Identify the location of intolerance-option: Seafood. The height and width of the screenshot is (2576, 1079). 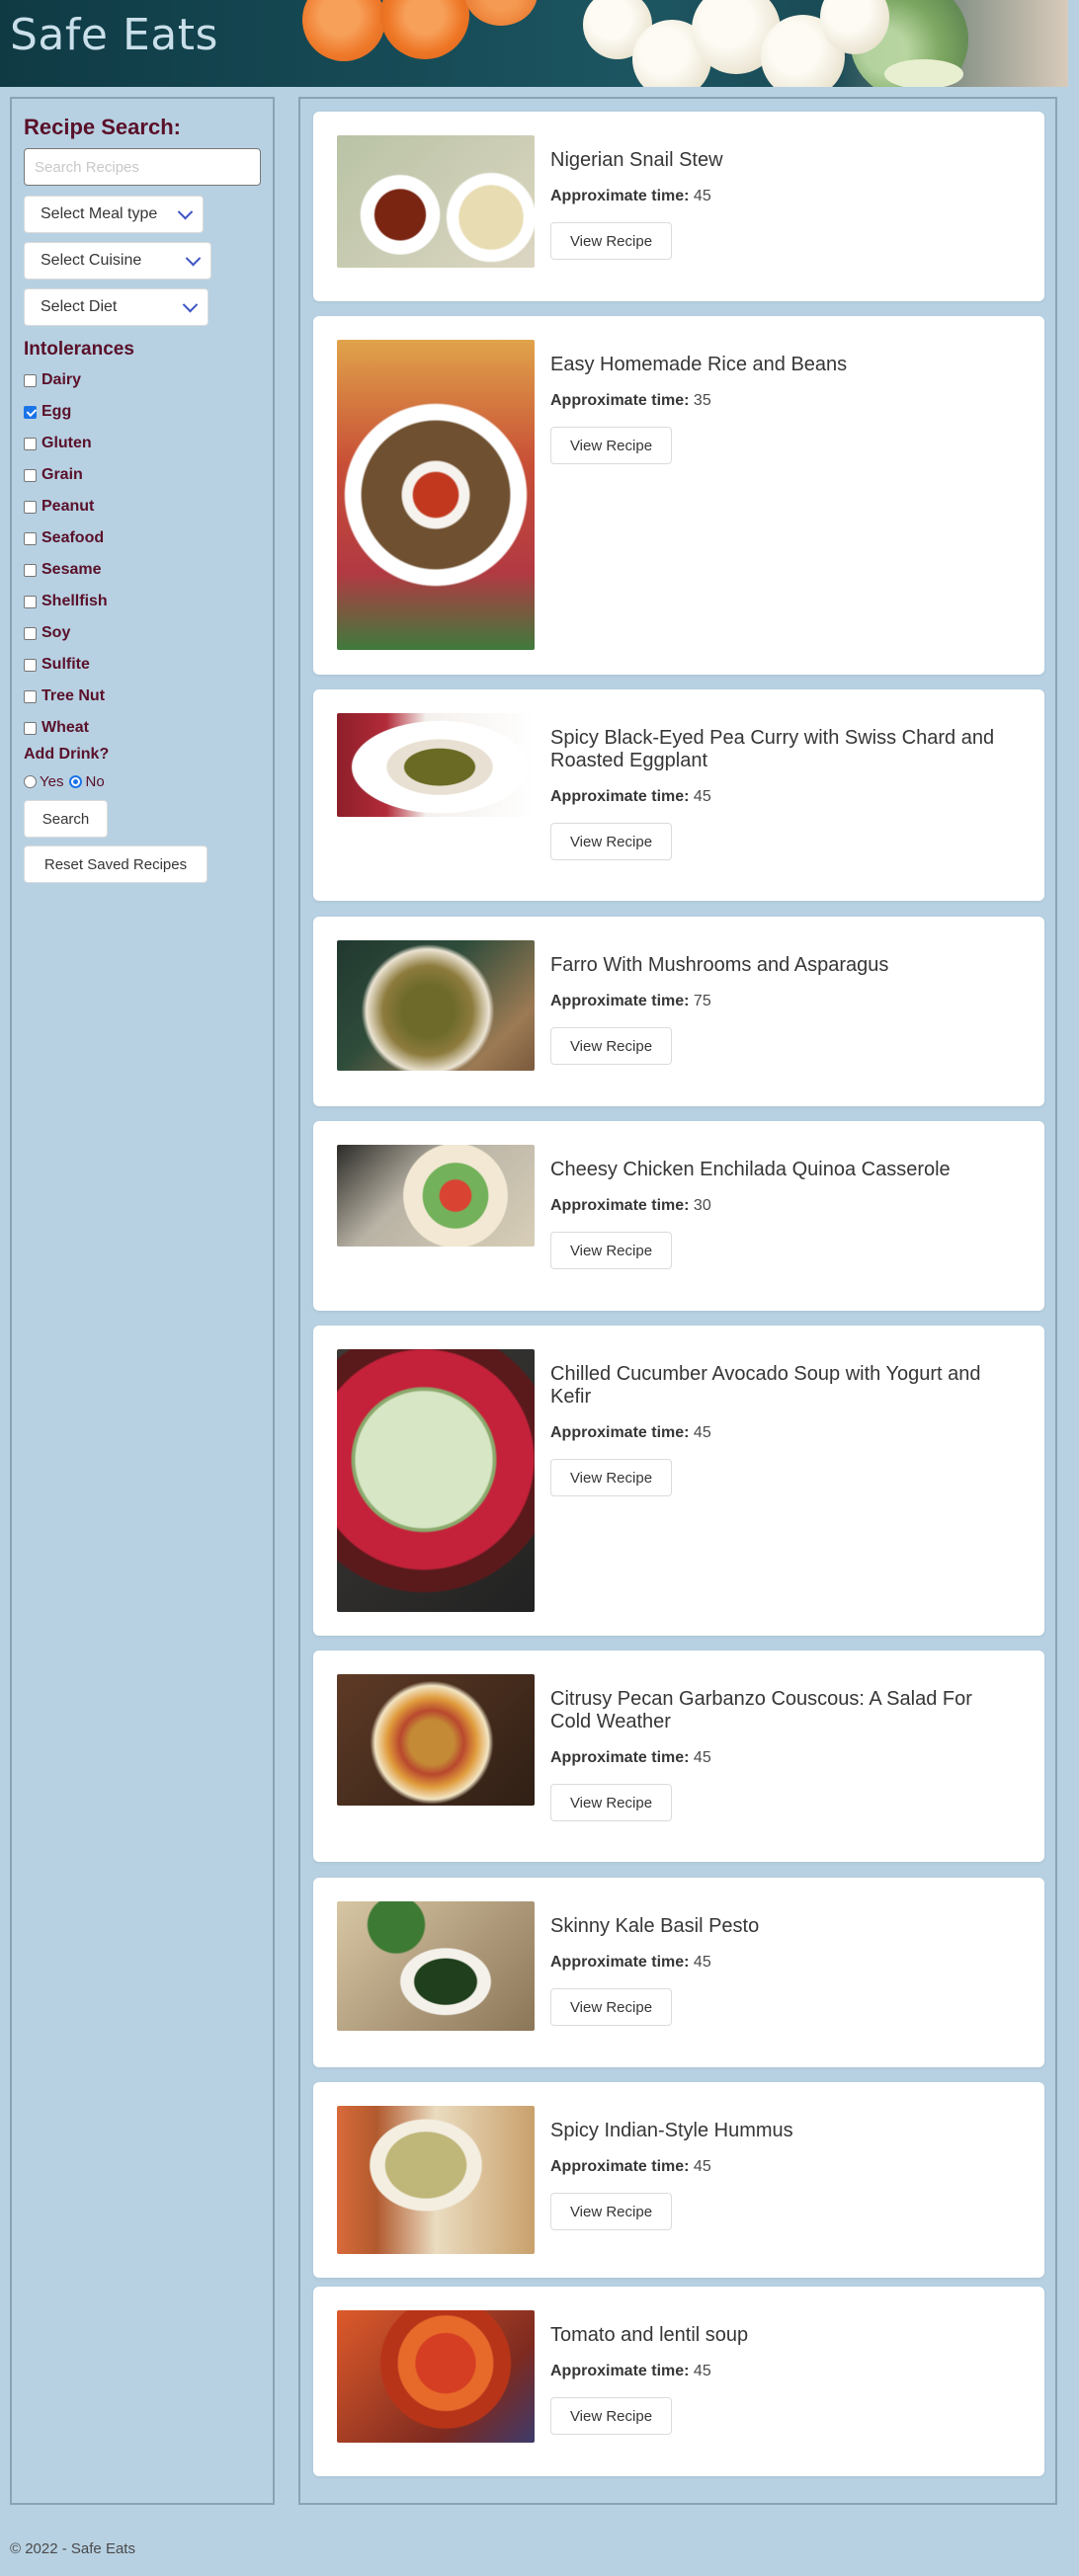
(147, 538).